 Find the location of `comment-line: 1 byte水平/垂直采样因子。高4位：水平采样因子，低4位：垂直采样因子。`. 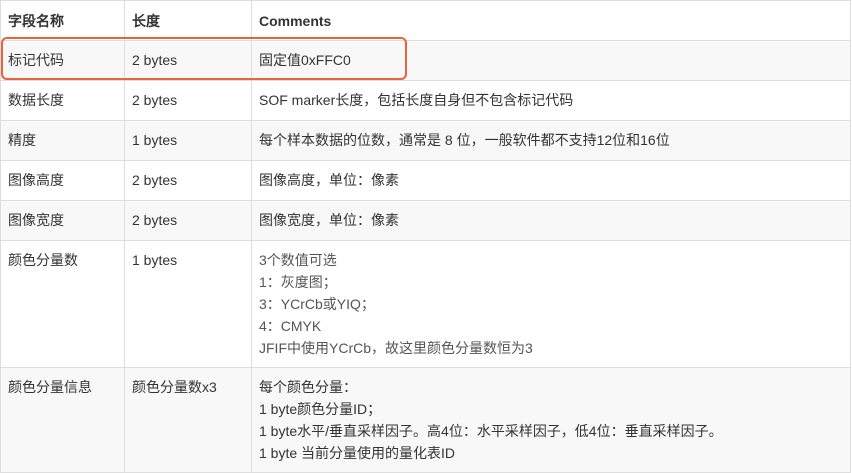

comment-line: 1 byte水平/垂直采样因子。高4位：水平采样因子，低4位：垂直采样因子。 is located at coordinates (491, 431).